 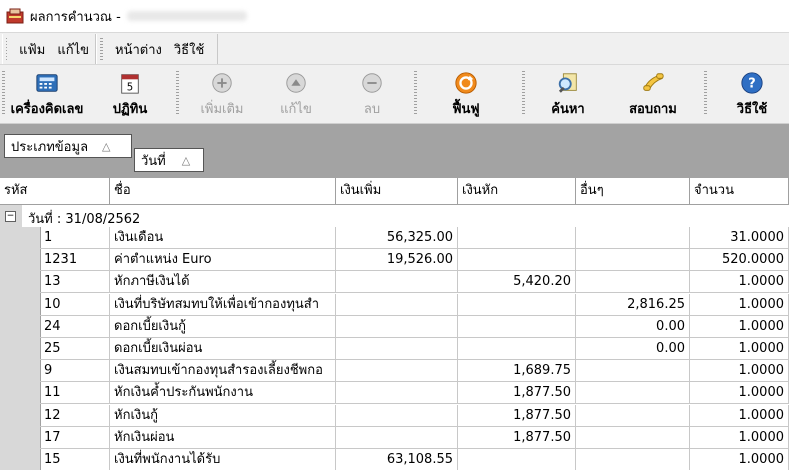 I want to click on cell-amount: 520.0000, so click(x=739, y=260).